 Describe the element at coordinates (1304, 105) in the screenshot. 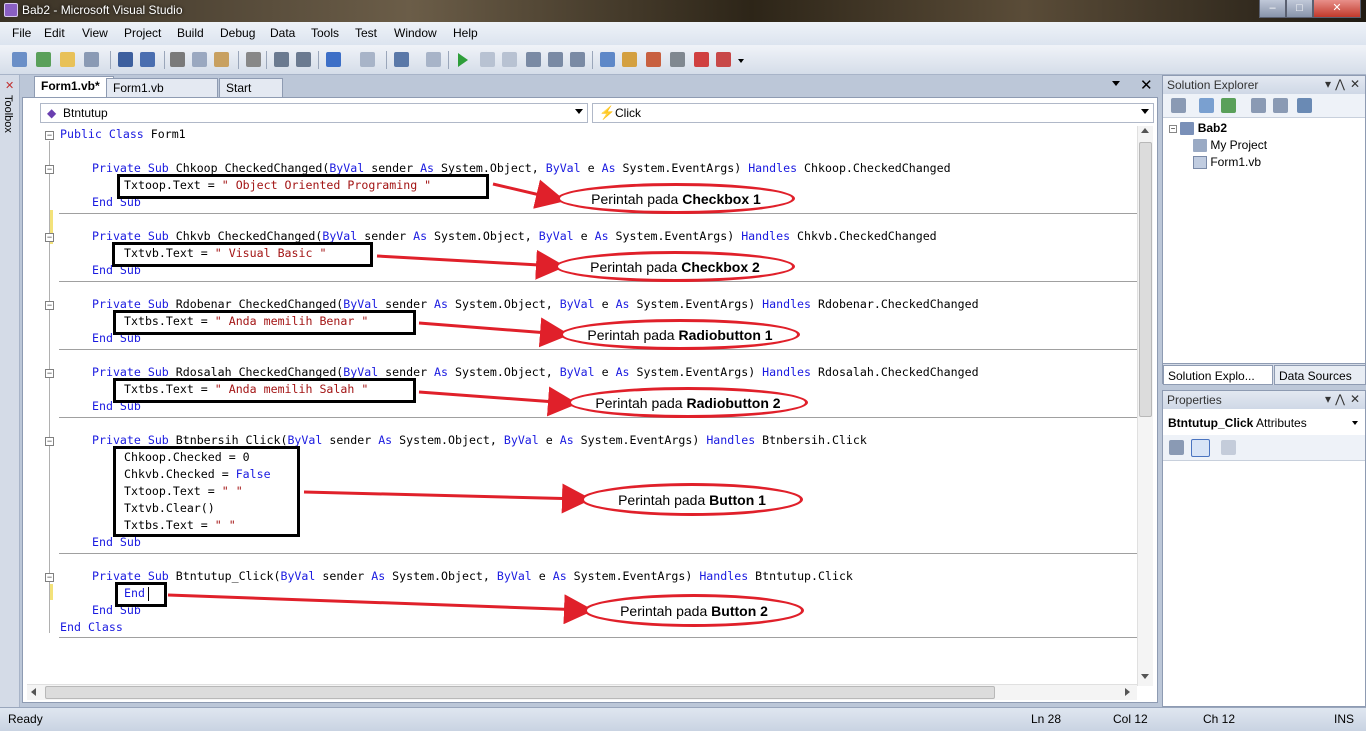

I see `class-diagram-icon` at that location.